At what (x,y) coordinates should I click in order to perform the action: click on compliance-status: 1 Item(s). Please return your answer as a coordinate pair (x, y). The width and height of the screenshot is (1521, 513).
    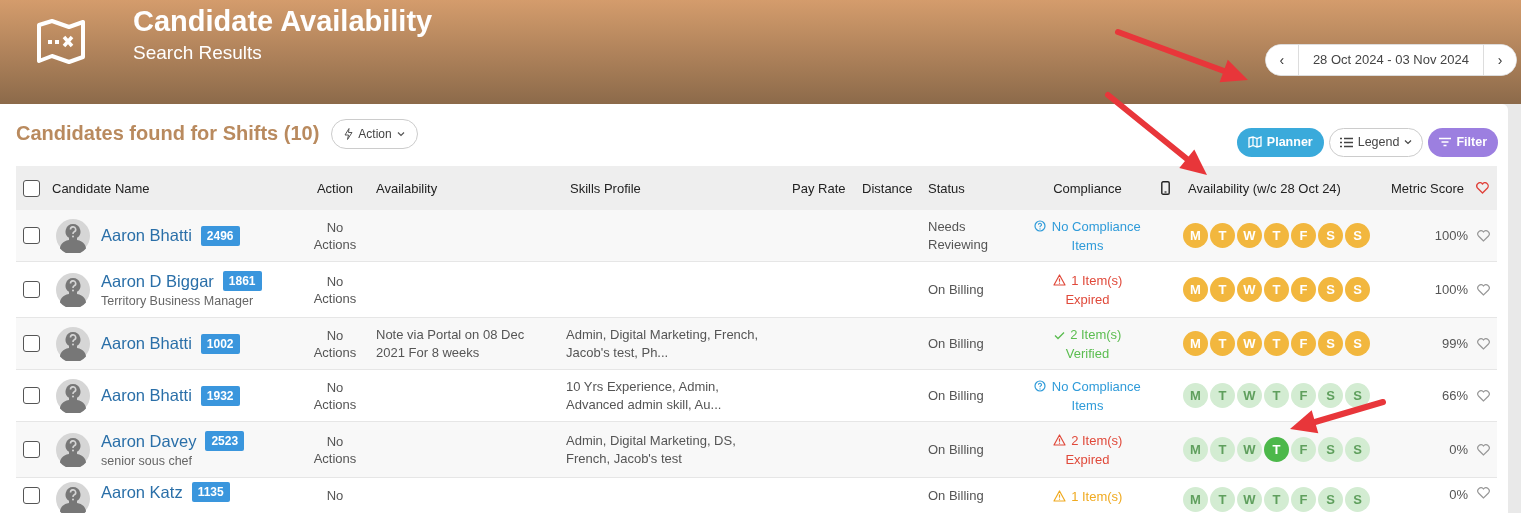
    Looking at the image, I should click on (1087, 496).